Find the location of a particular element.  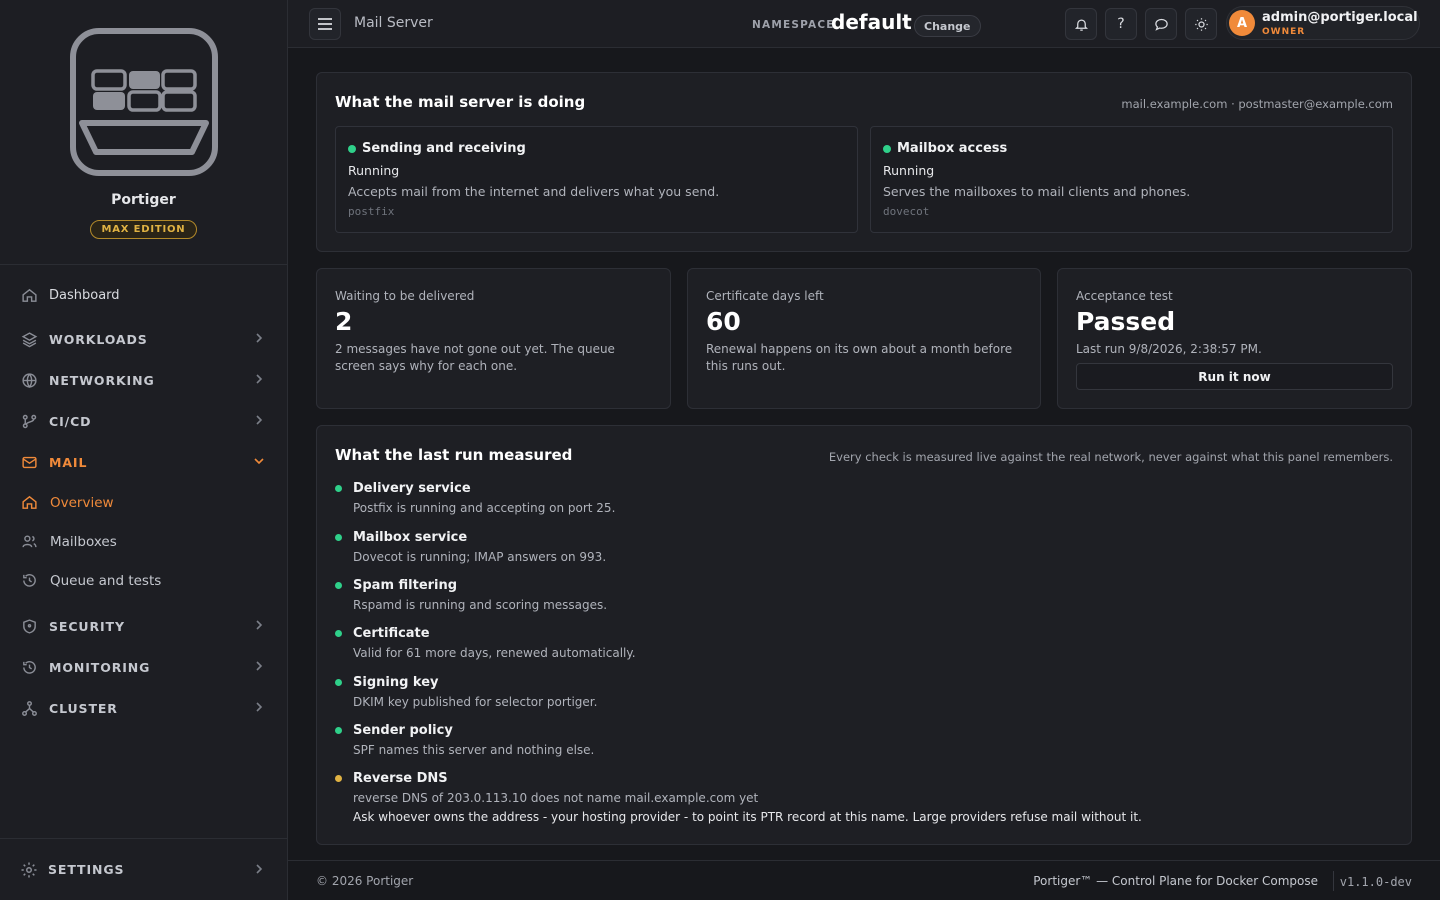

service-state: Running is located at coordinates (374, 170).